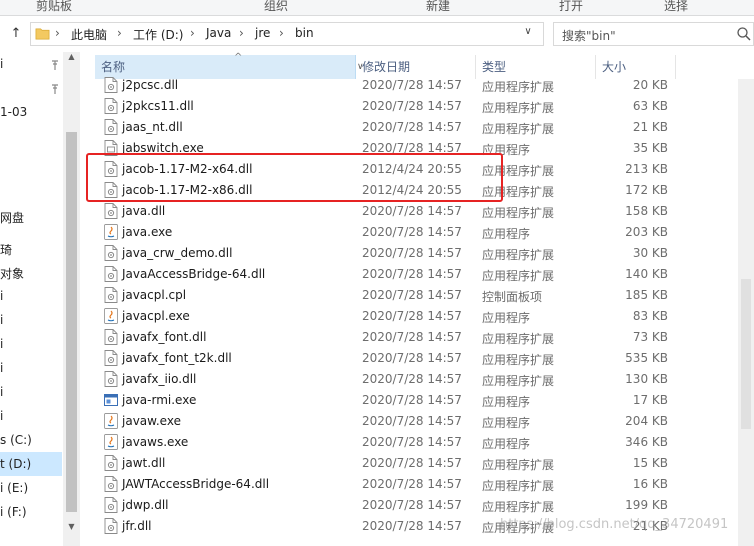 Image resolution: width=754 pixels, height=546 pixels. I want to click on file-size: 15 KB, so click(650, 463).